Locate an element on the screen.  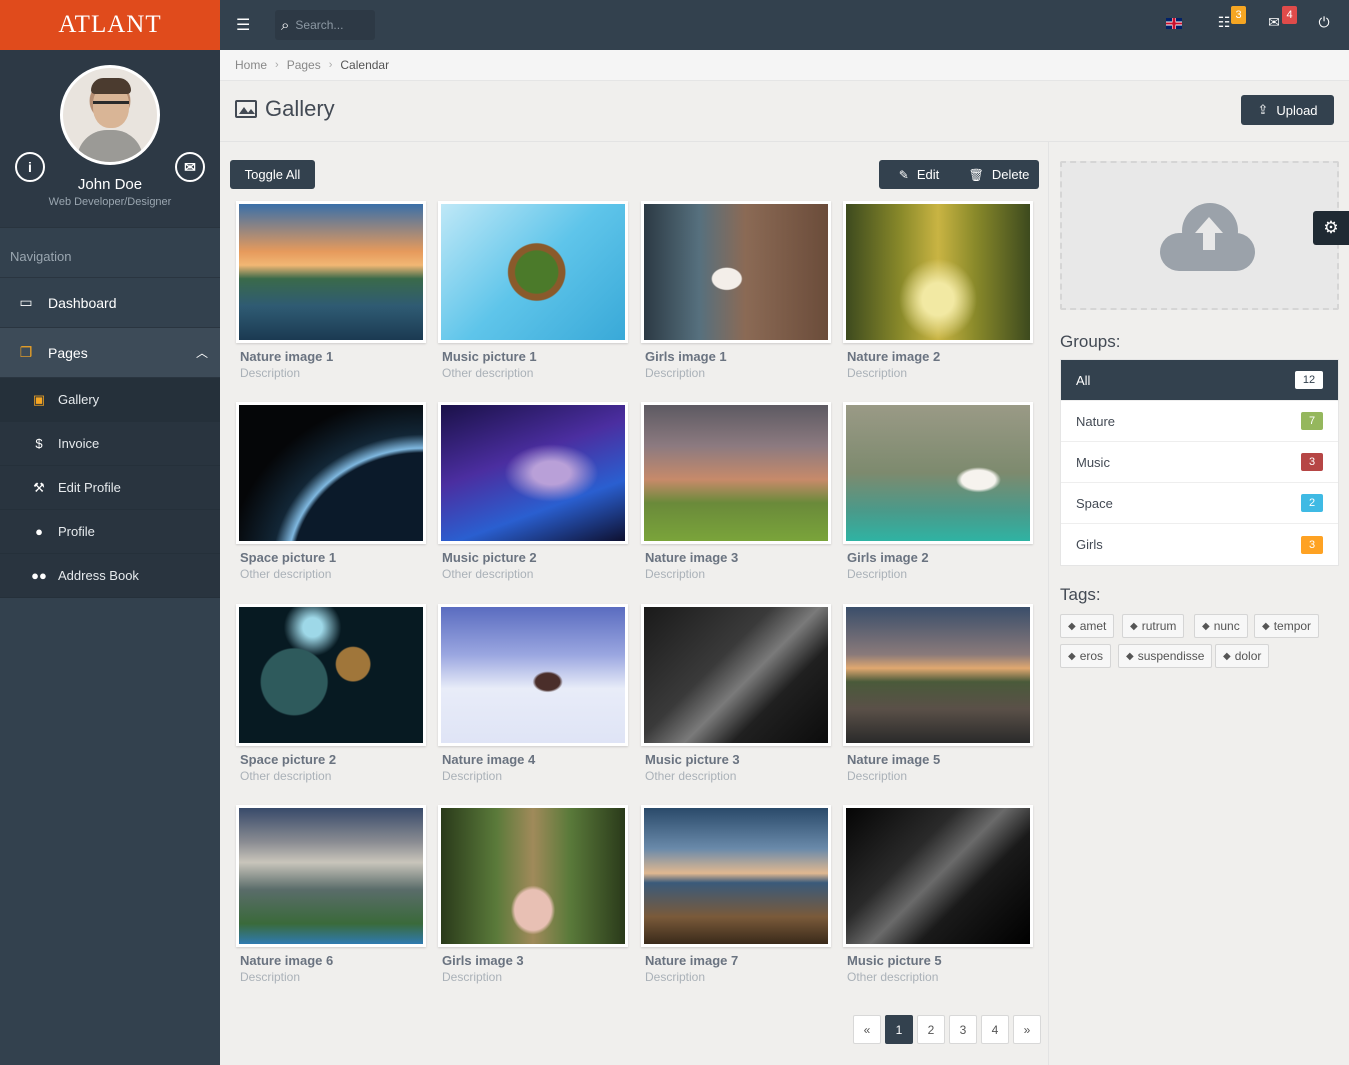
gallery-item: Nature image 2 Description is located at coordinates (938, 290).